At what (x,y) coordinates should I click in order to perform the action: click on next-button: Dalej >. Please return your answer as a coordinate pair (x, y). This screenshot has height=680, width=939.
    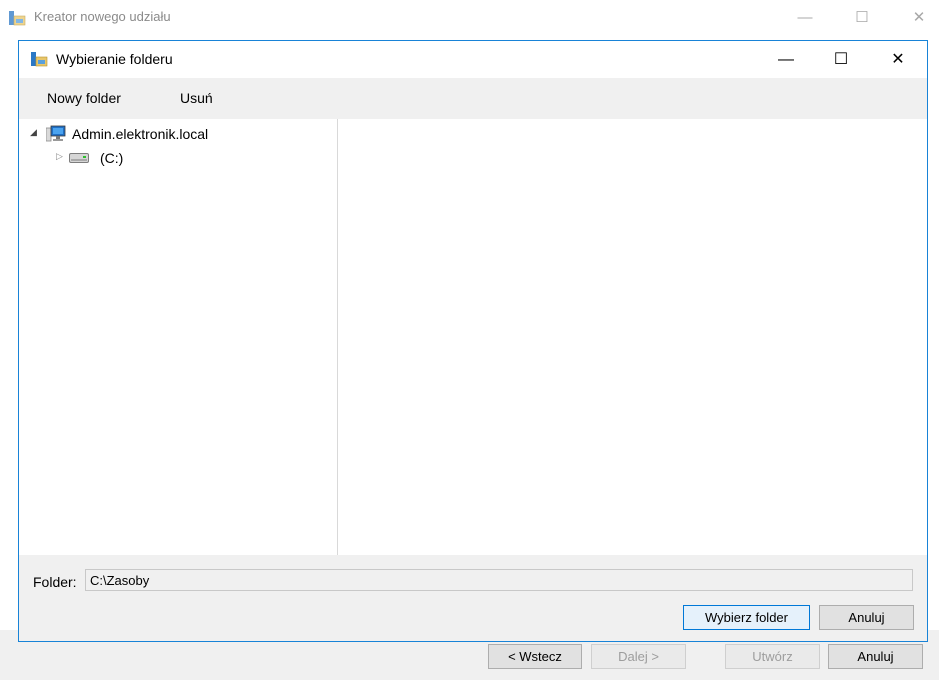
    Looking at the image, I should click on (638, 656).